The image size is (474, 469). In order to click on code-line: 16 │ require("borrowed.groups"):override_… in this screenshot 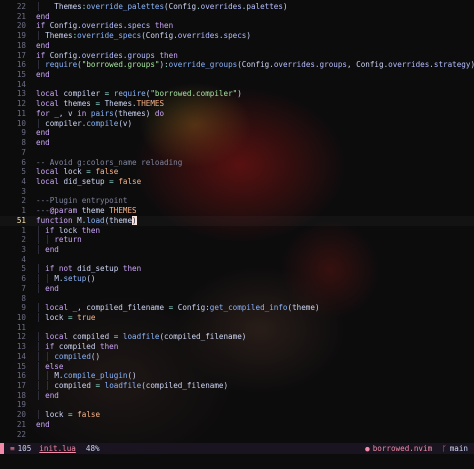, I will do `click(237, 65)`.